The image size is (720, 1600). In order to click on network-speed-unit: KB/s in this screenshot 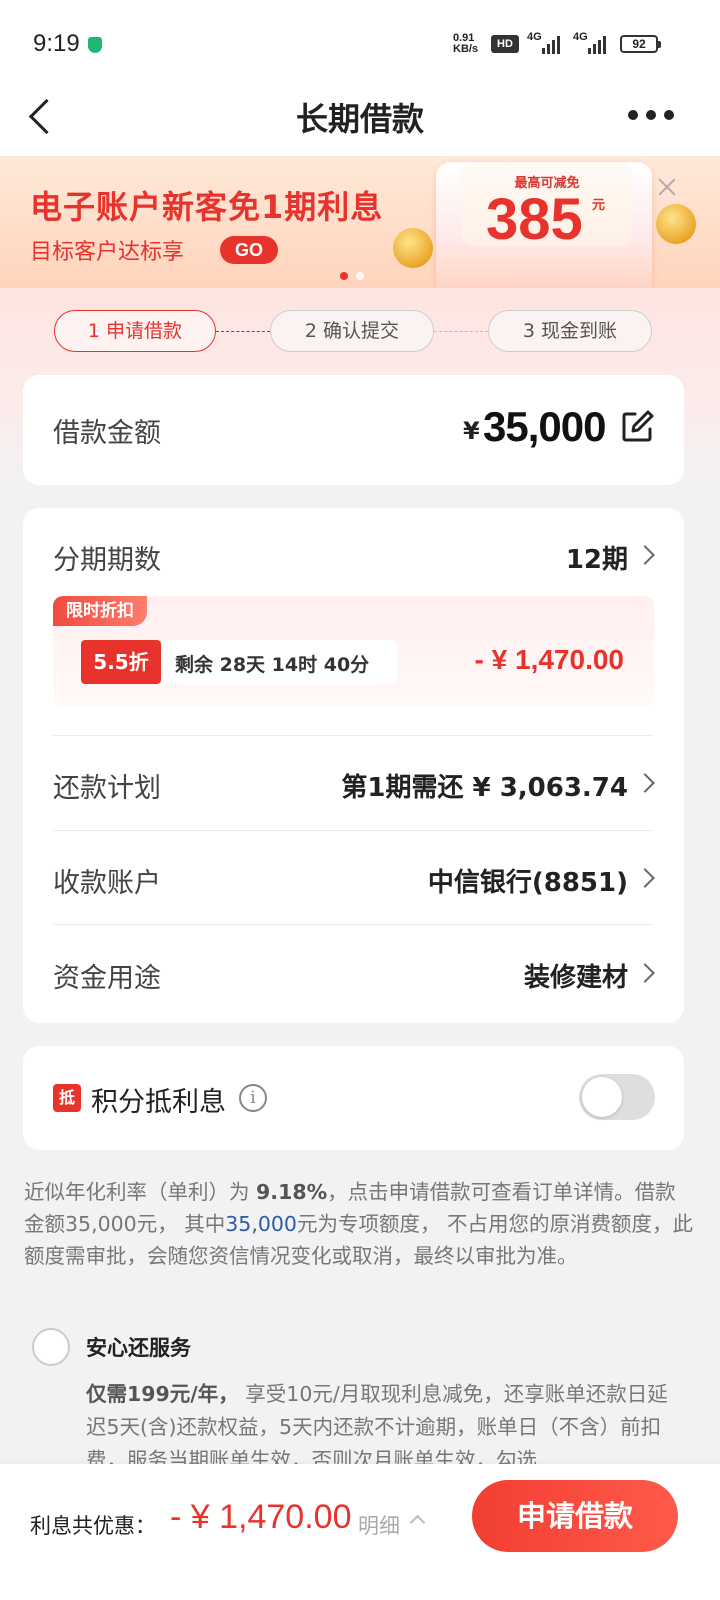, I will do `click(466, 49)`.